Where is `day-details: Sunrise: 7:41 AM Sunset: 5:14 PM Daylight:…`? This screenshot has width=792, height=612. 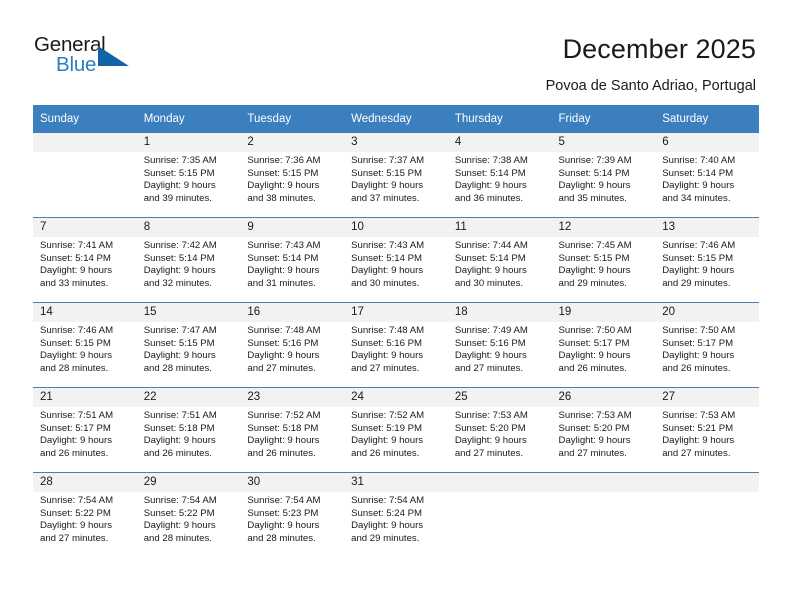
day-details: Sunrise: 7:41 AM Sunset: 5:14 PM Daylight:… is located at coordinates (85, 263).